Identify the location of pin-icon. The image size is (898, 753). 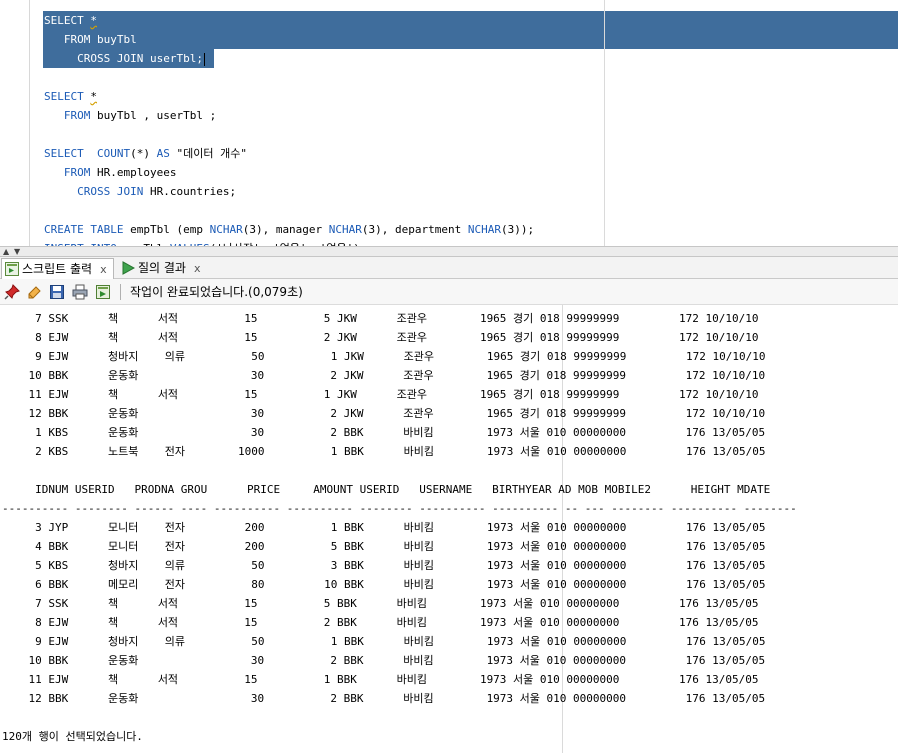
(12, 292).